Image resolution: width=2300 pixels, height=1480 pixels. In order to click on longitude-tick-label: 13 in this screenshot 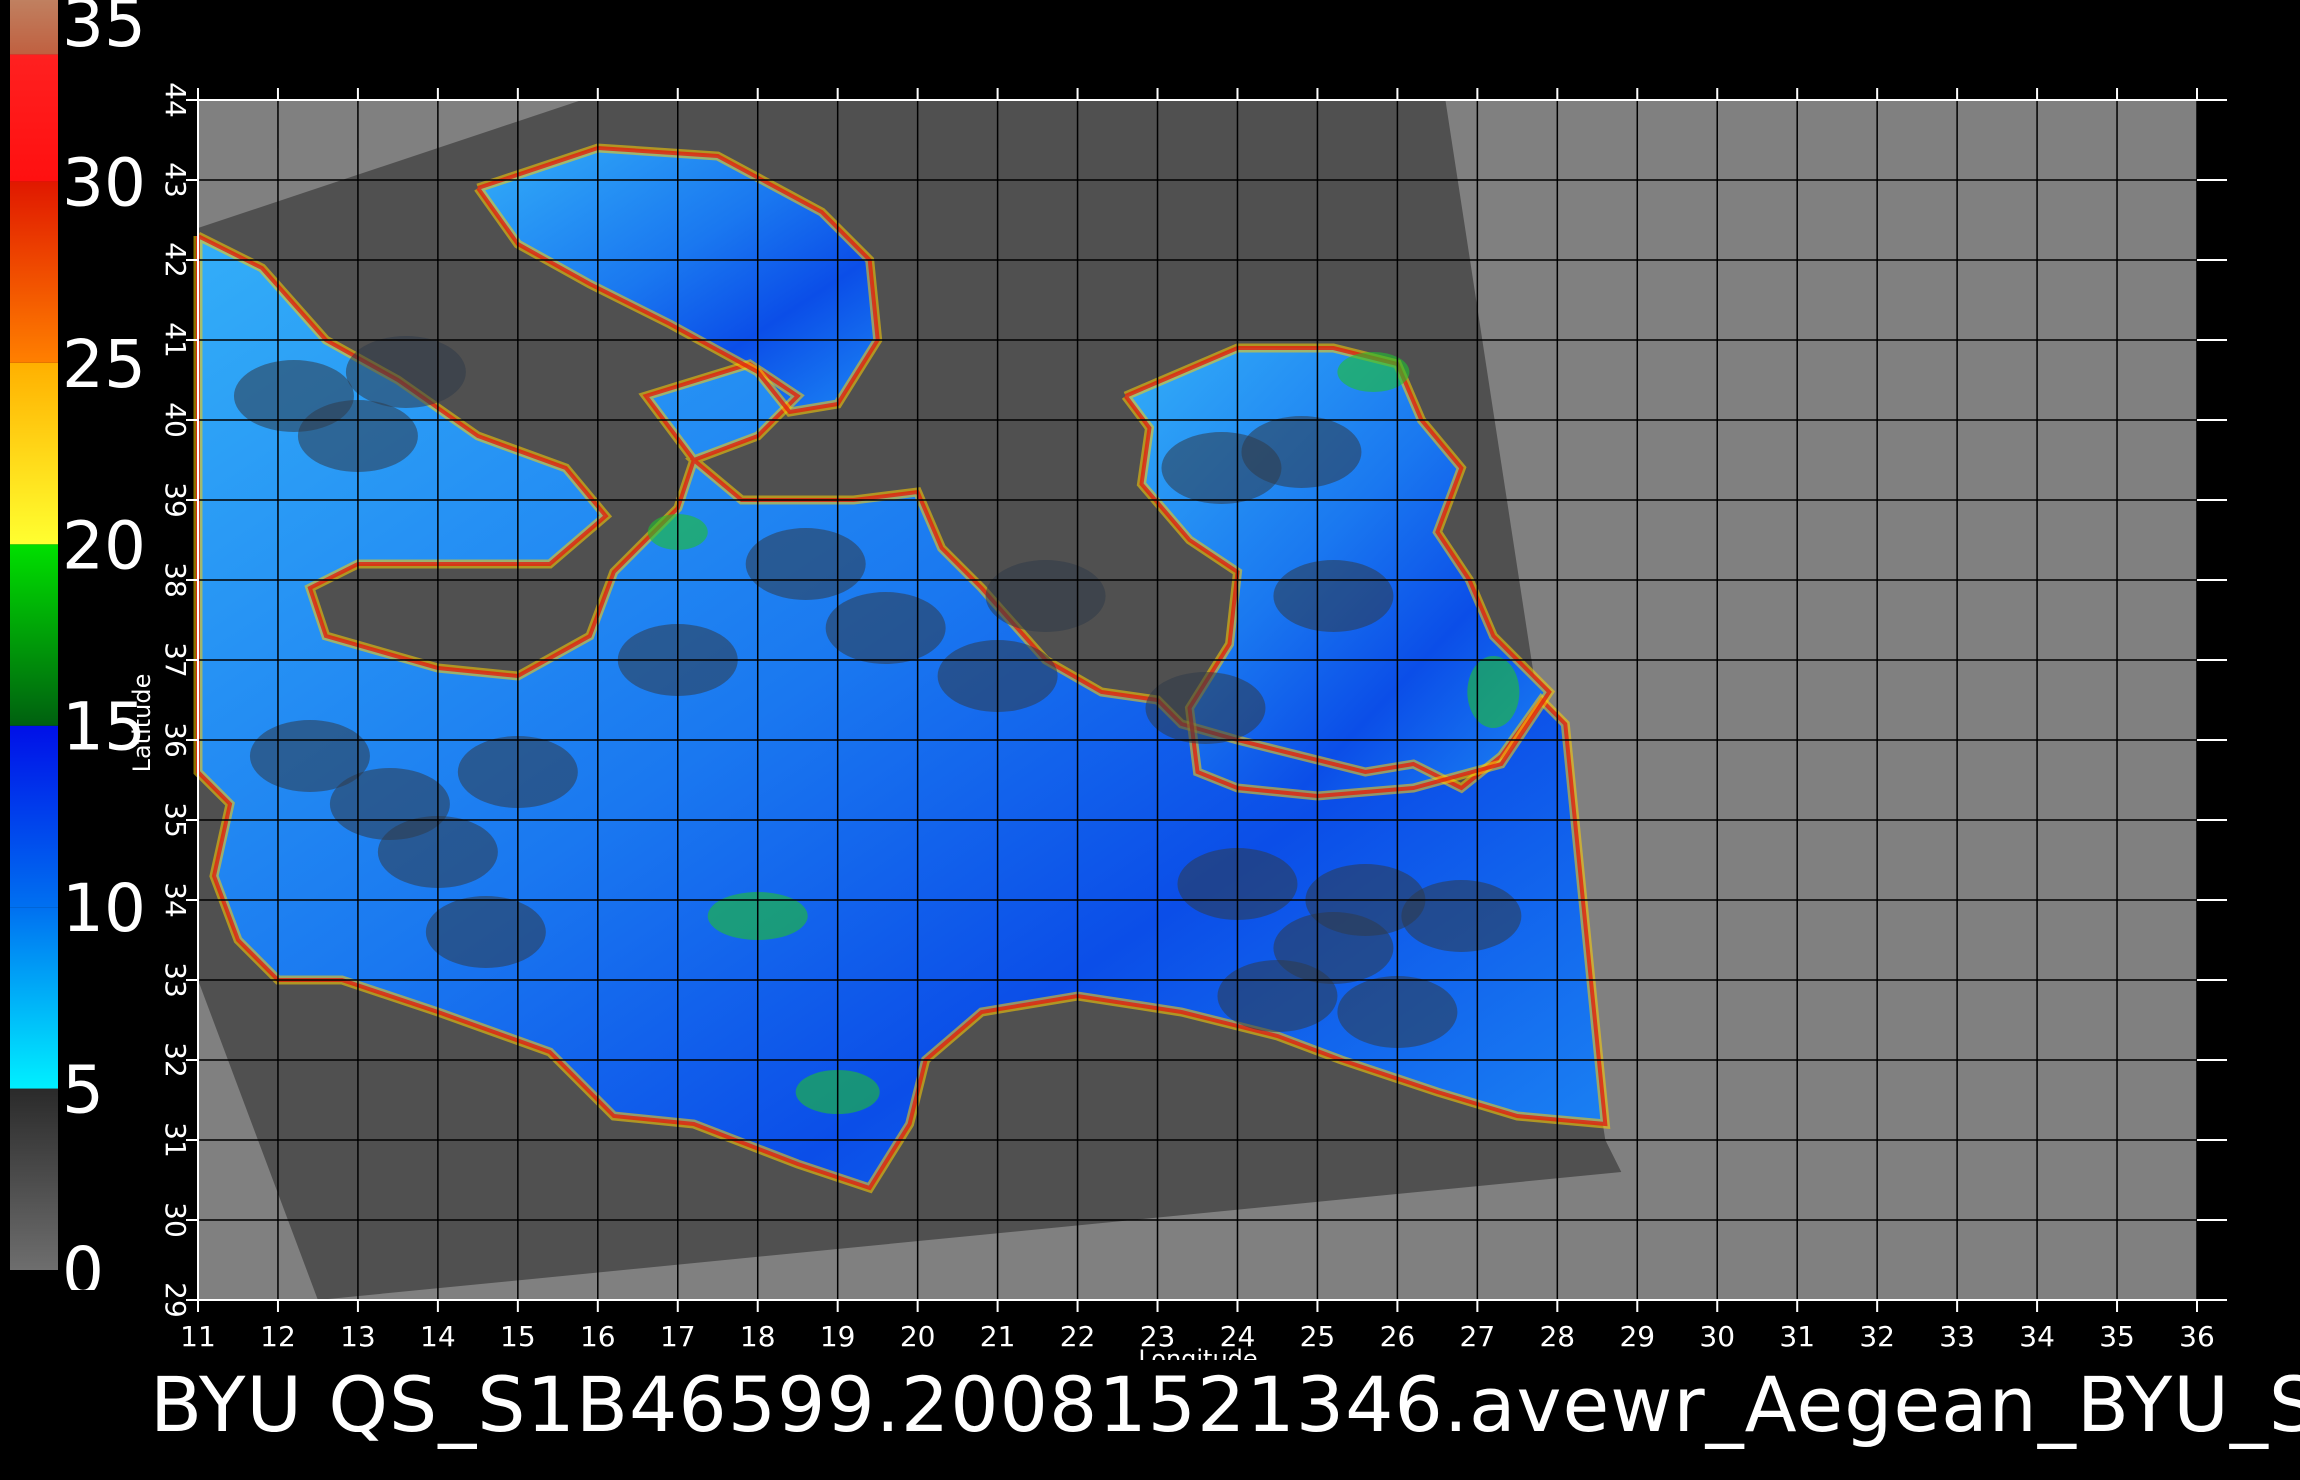, I will do `click(358, 1336)`.